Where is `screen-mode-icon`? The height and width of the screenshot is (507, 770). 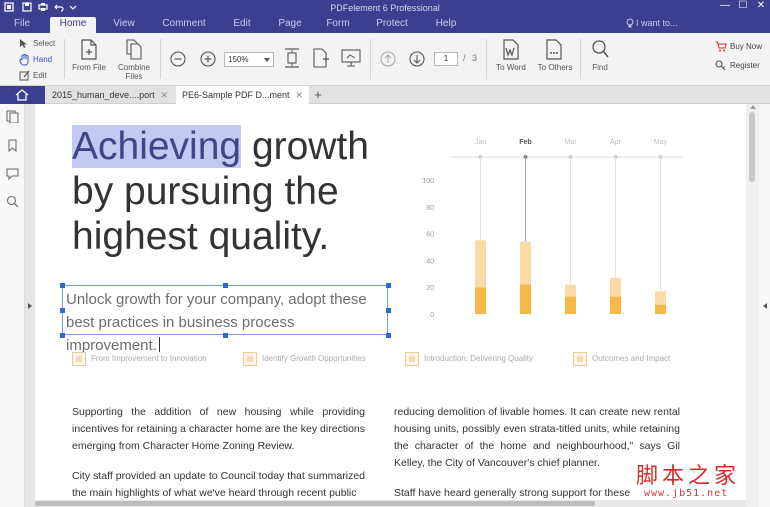 screen-mode-icon is located at coordinates (351, 58).